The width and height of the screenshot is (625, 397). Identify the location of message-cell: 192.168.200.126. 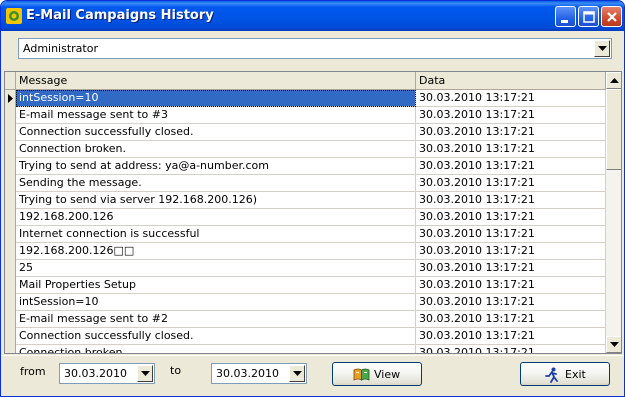
(216, 217).